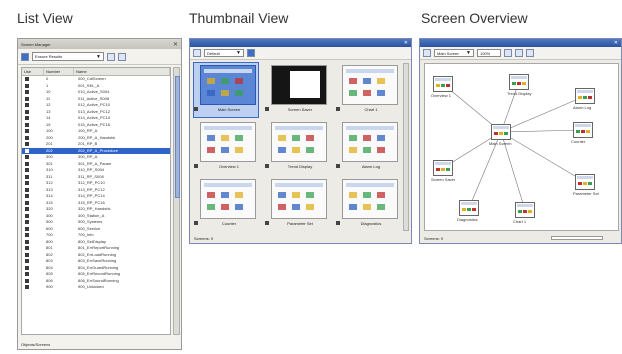  I want to click on thumbnail-filter-select: Default ▼, so click(224, 53).